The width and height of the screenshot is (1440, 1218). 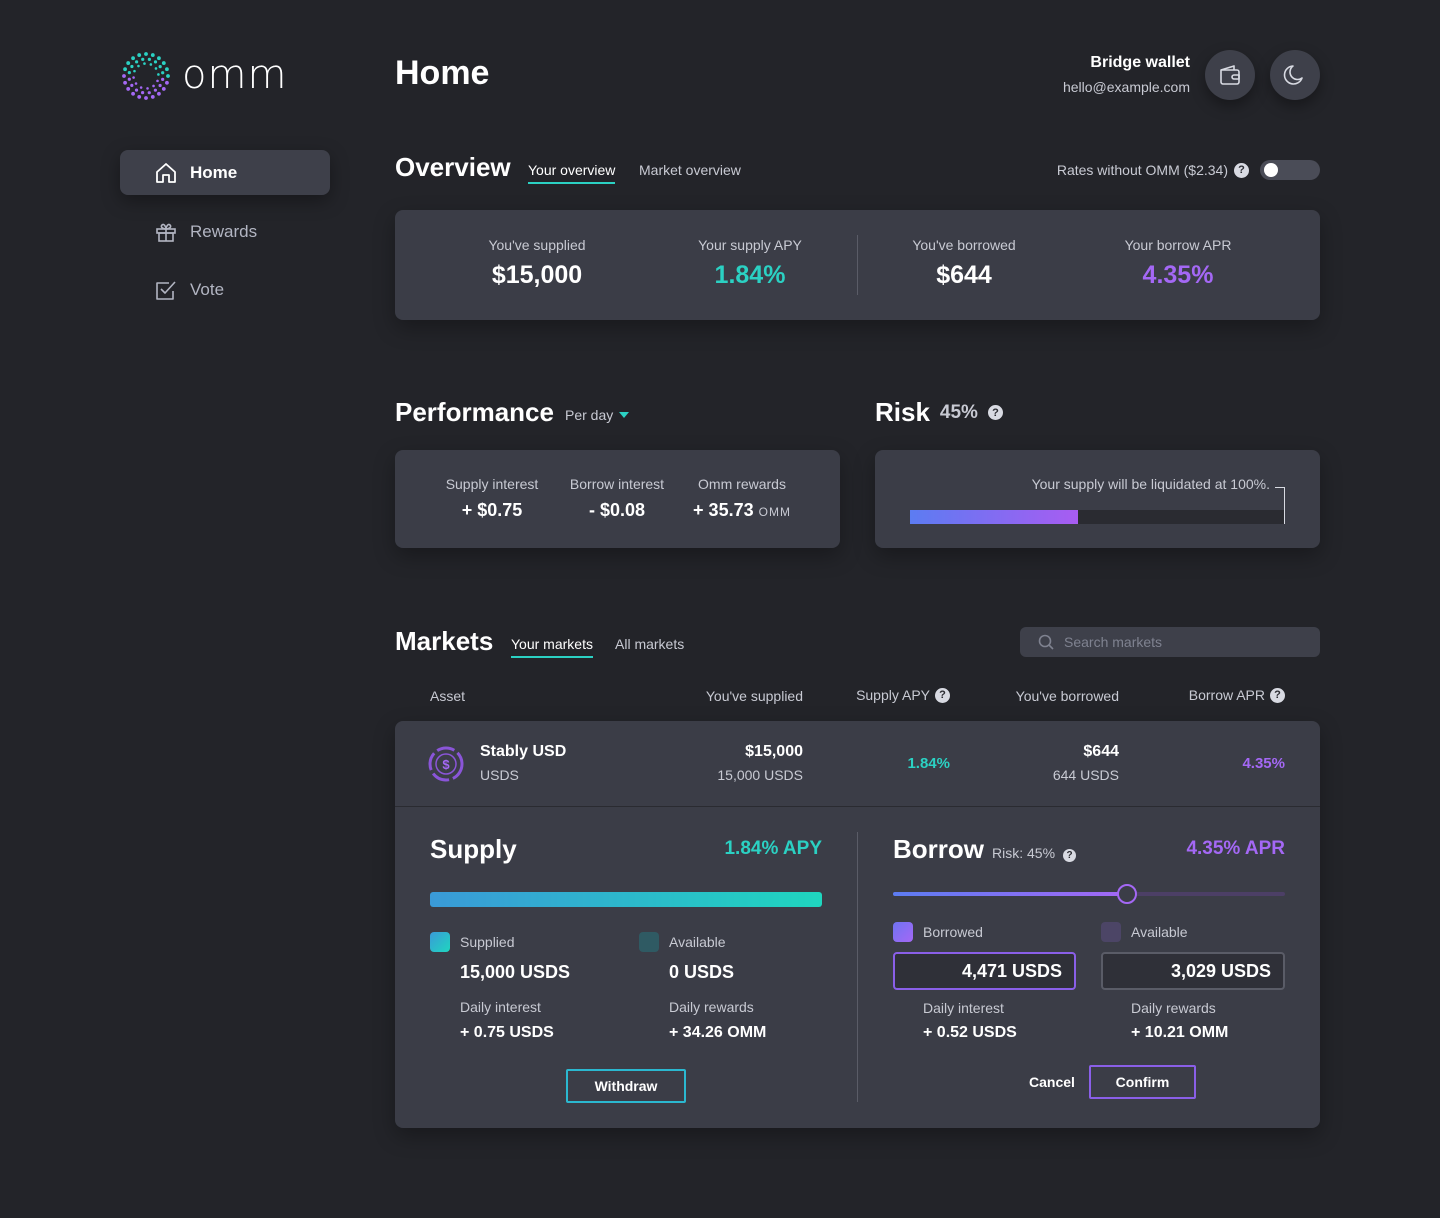 I want to click on period-value: Per day, so click(x=589, y=415).